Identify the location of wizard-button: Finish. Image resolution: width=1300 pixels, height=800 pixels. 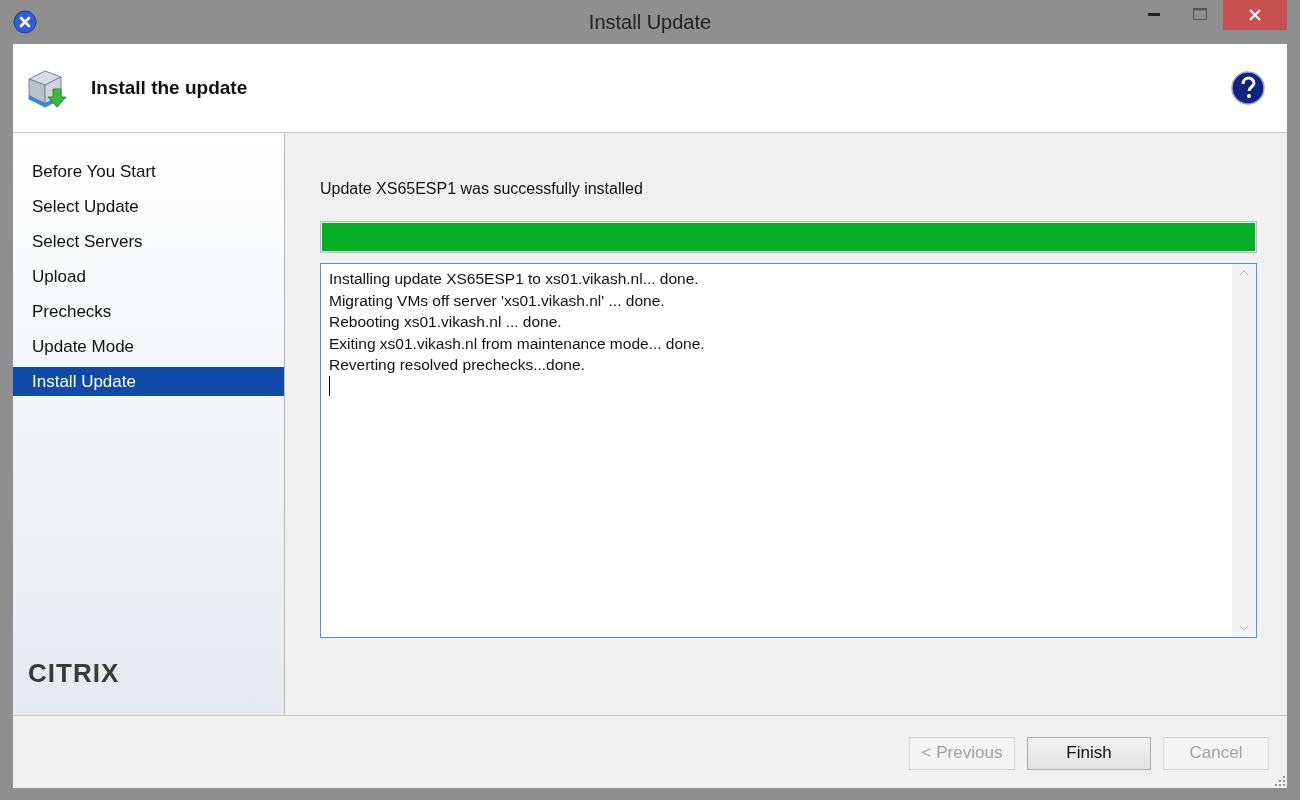
(1089, 753).